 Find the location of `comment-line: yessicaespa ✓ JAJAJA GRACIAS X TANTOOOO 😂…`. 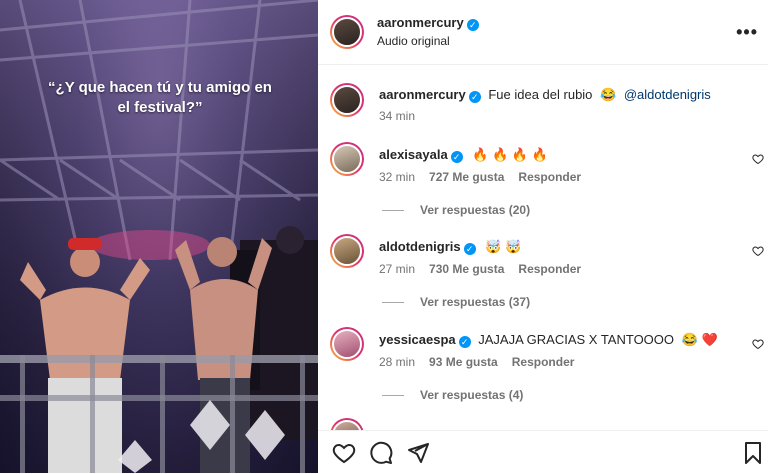

comment-line: yessicaespa ✓ JAJAJA GRACIAS X TANTOOOO 😂… is located at coordinates (548, 340).